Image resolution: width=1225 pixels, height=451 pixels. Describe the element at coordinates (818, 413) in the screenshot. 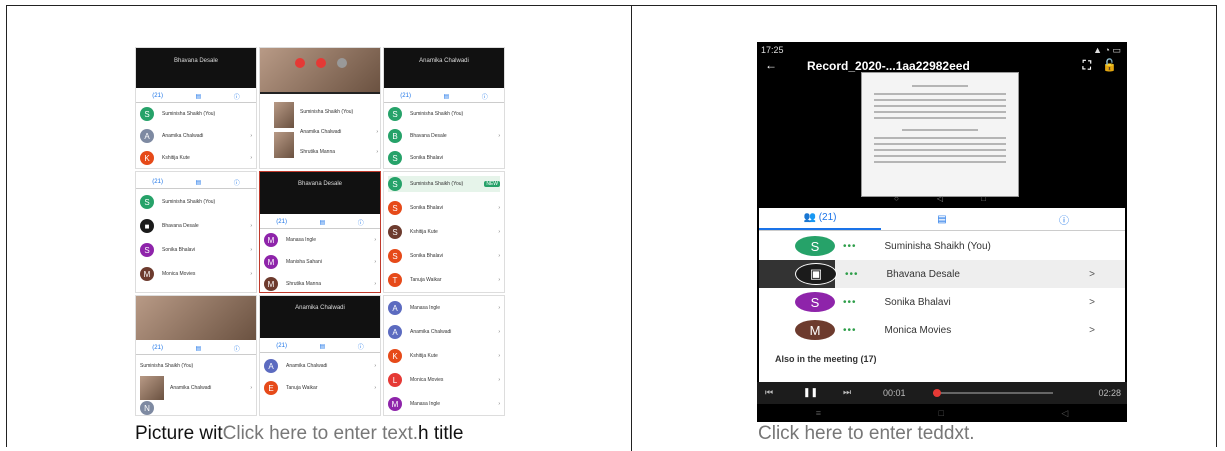

I see `menu-icon: ≡` at that location.